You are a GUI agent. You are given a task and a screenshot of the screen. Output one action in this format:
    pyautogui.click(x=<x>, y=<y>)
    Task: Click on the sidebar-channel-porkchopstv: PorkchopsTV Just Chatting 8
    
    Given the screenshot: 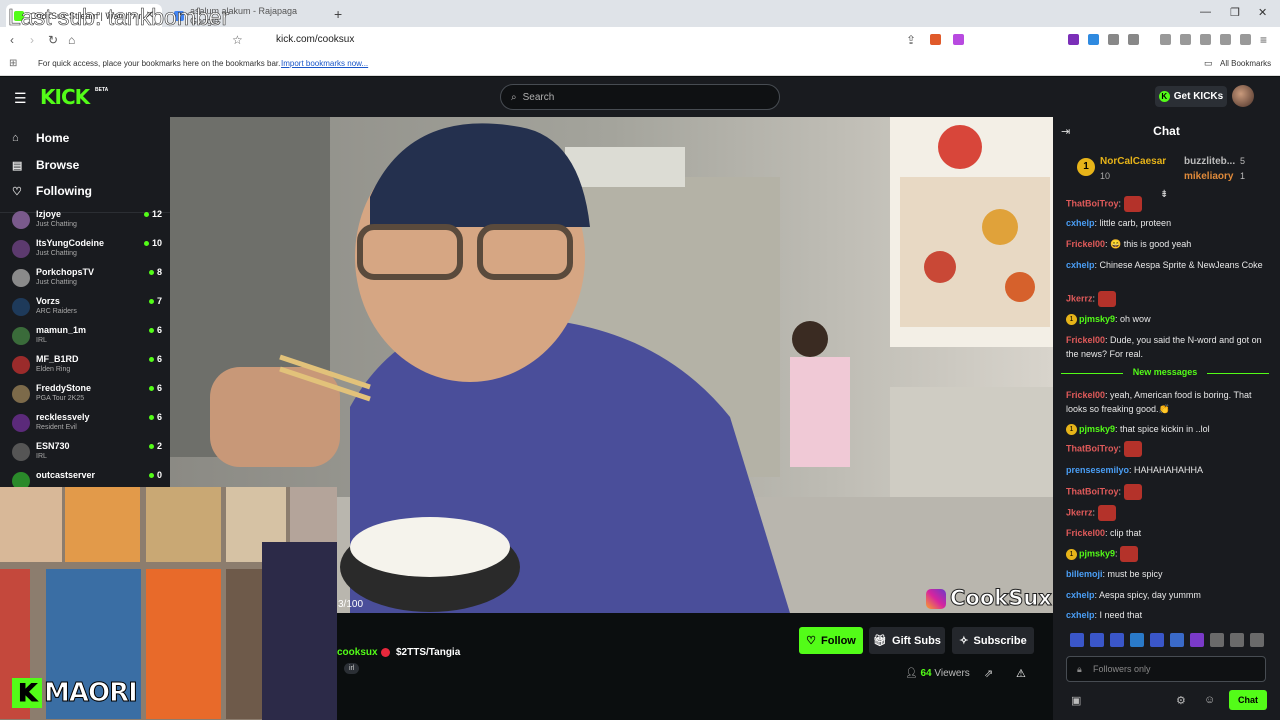 What is the action you would take?
    pyautogui.click(x=87, y=281)
    